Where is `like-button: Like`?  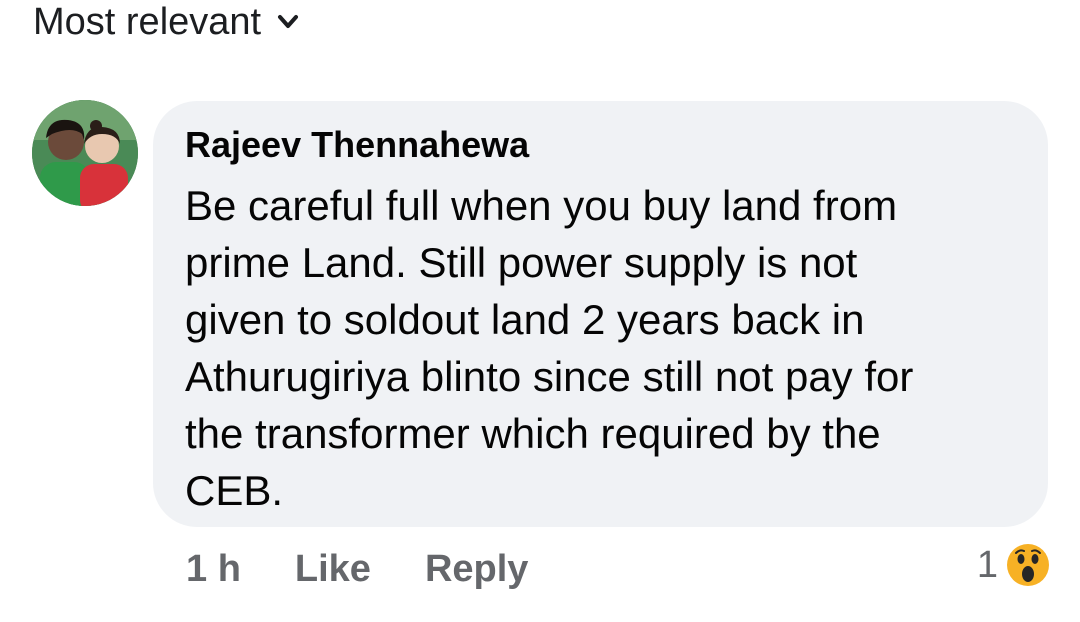
like-button: Like is located at coordinates (333, 569).